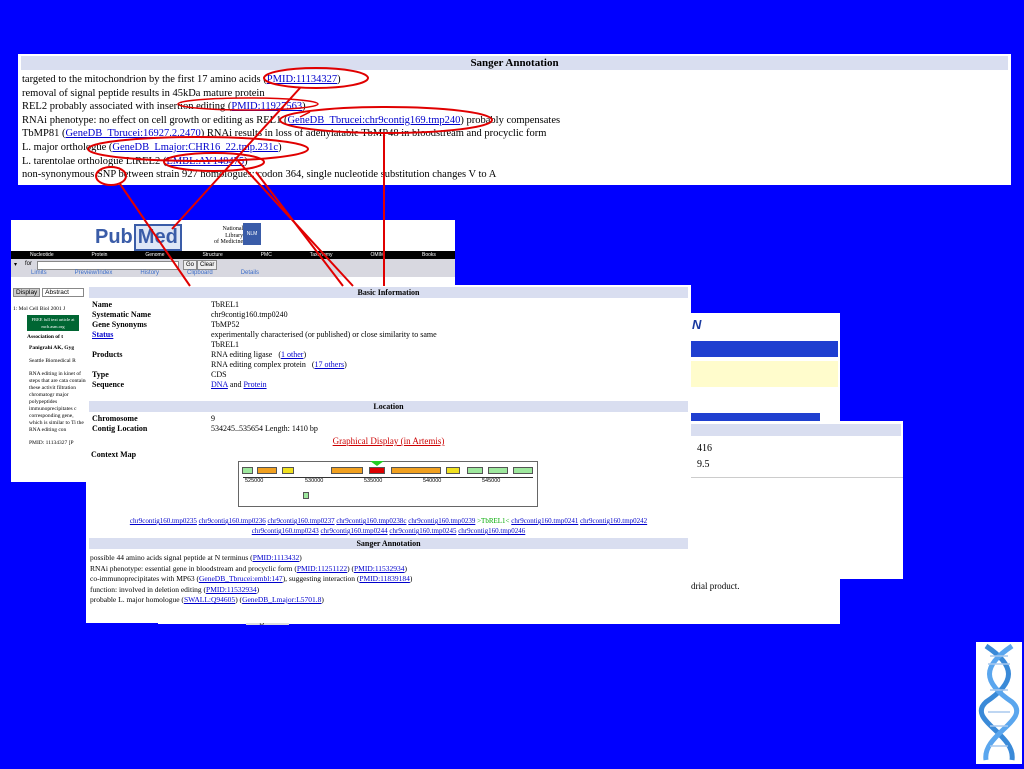 Image resolution: width=1024 pixels, height=769 pixels. Describe the element at coordinates (229, 235) in the screenshot. I see `nlm-text: National Library of Medicine` at that location.